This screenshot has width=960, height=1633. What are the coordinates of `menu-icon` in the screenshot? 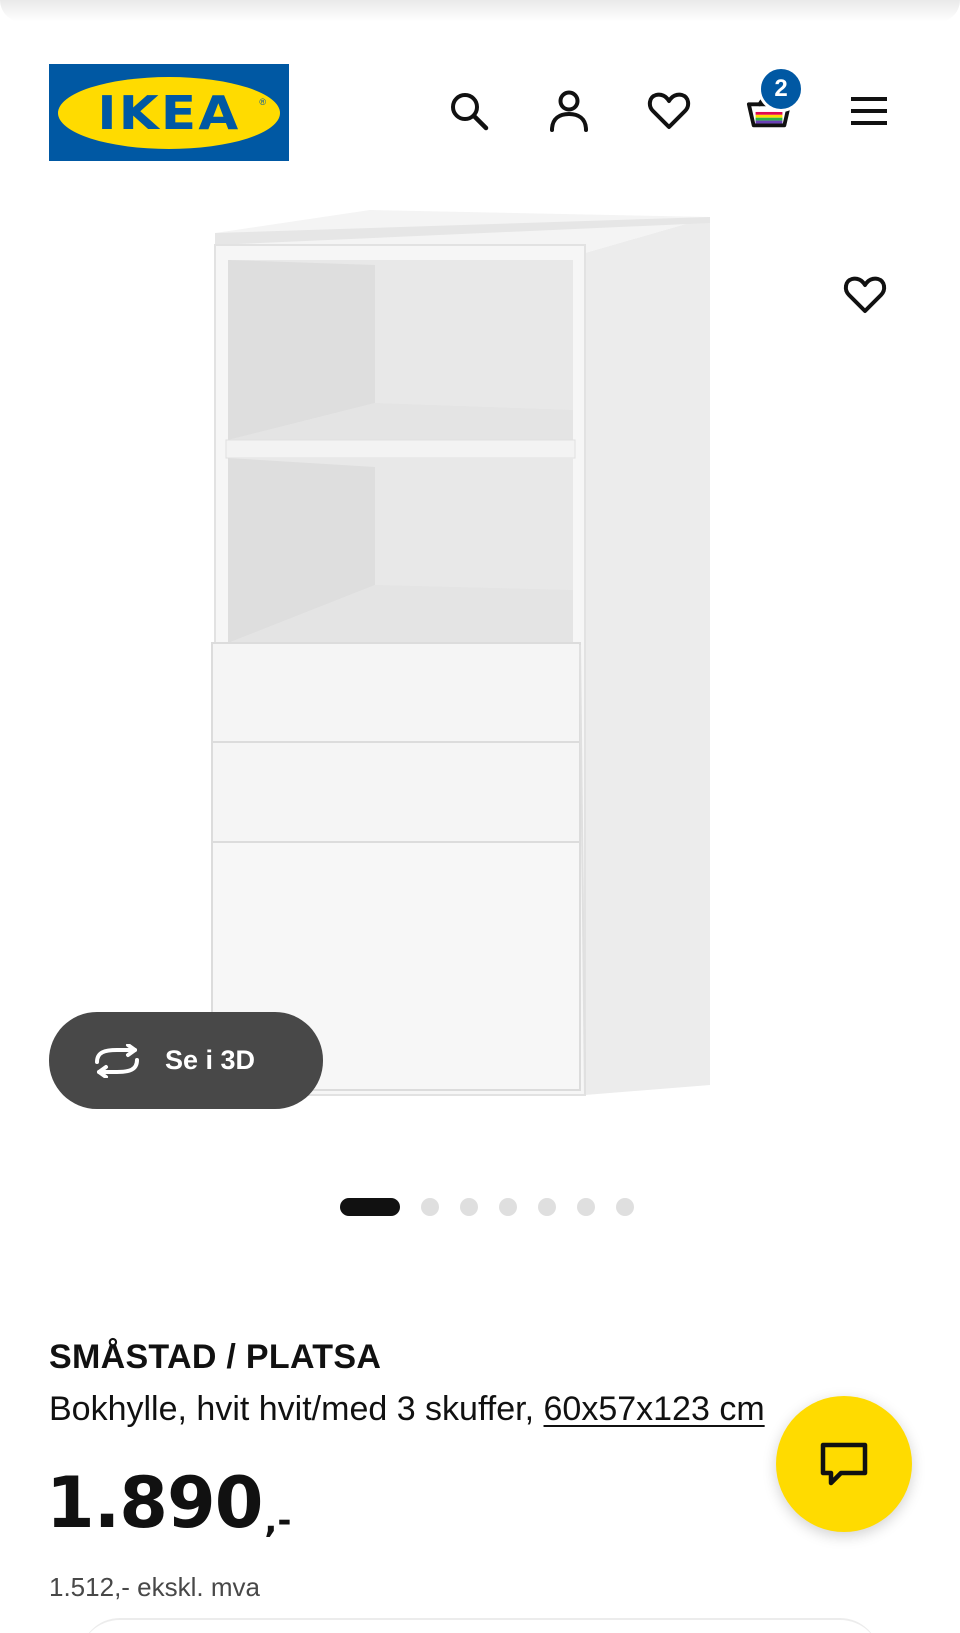 It's located at (869, 111).